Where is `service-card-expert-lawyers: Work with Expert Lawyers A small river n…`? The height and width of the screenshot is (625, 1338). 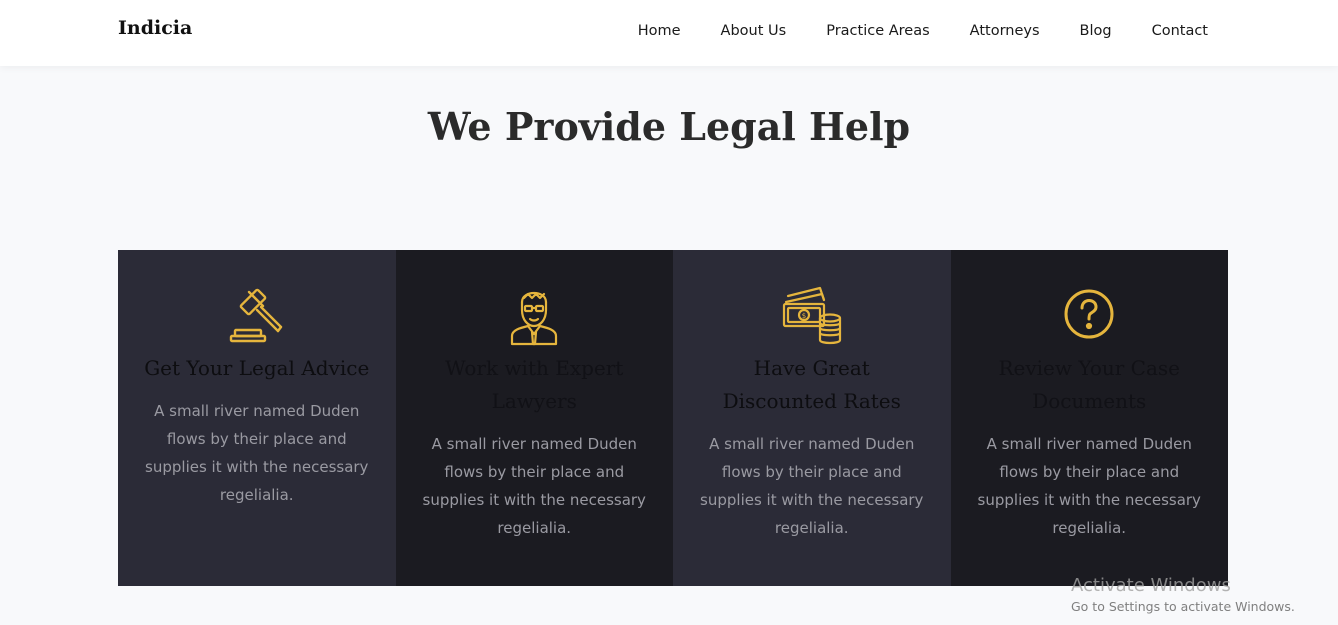 service-card-expert-lawyers: Work with Expert Lawyers A small river n… is located at coordinates (534, 418).